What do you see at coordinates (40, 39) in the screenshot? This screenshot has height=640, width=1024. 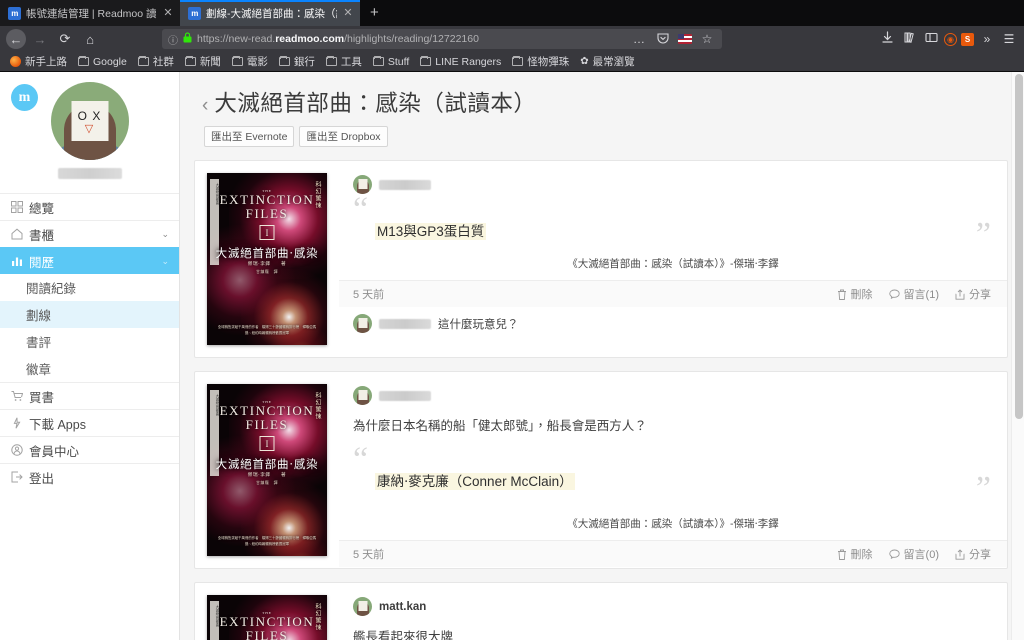 I see `forward-icon: →` at bounding box center [40, 39].